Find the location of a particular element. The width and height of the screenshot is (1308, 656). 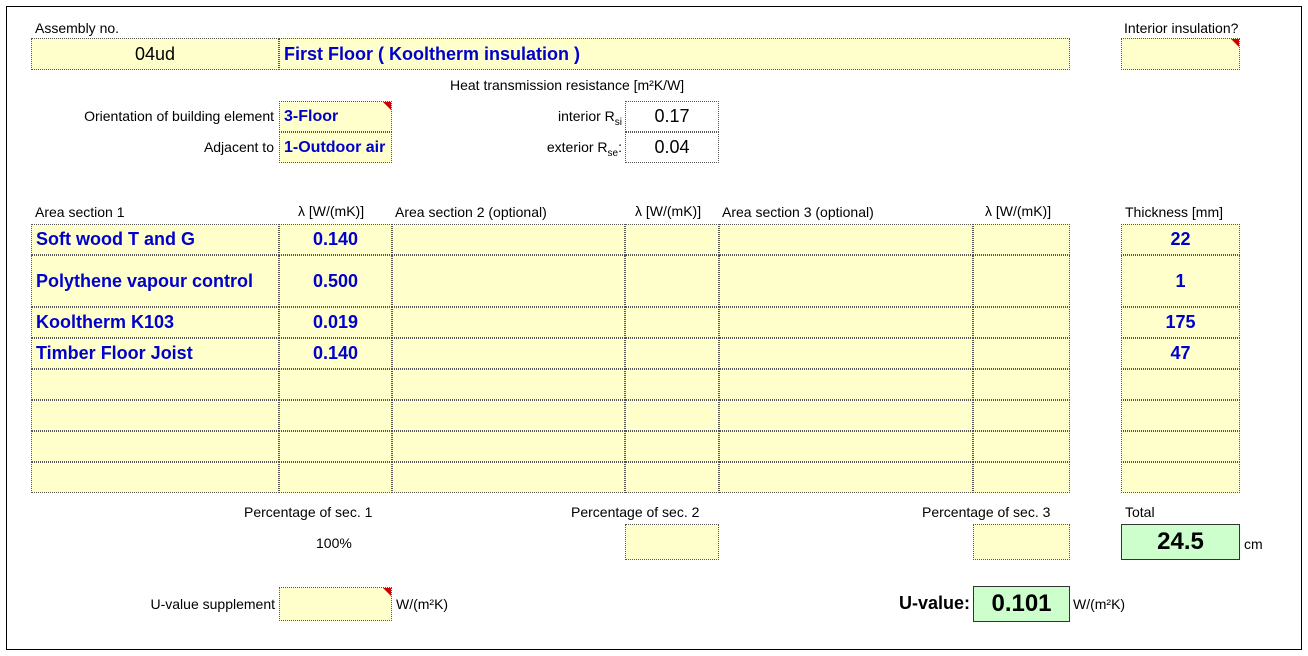

uvalue-cell: 0.101 is located at coordinates (1021, 604).